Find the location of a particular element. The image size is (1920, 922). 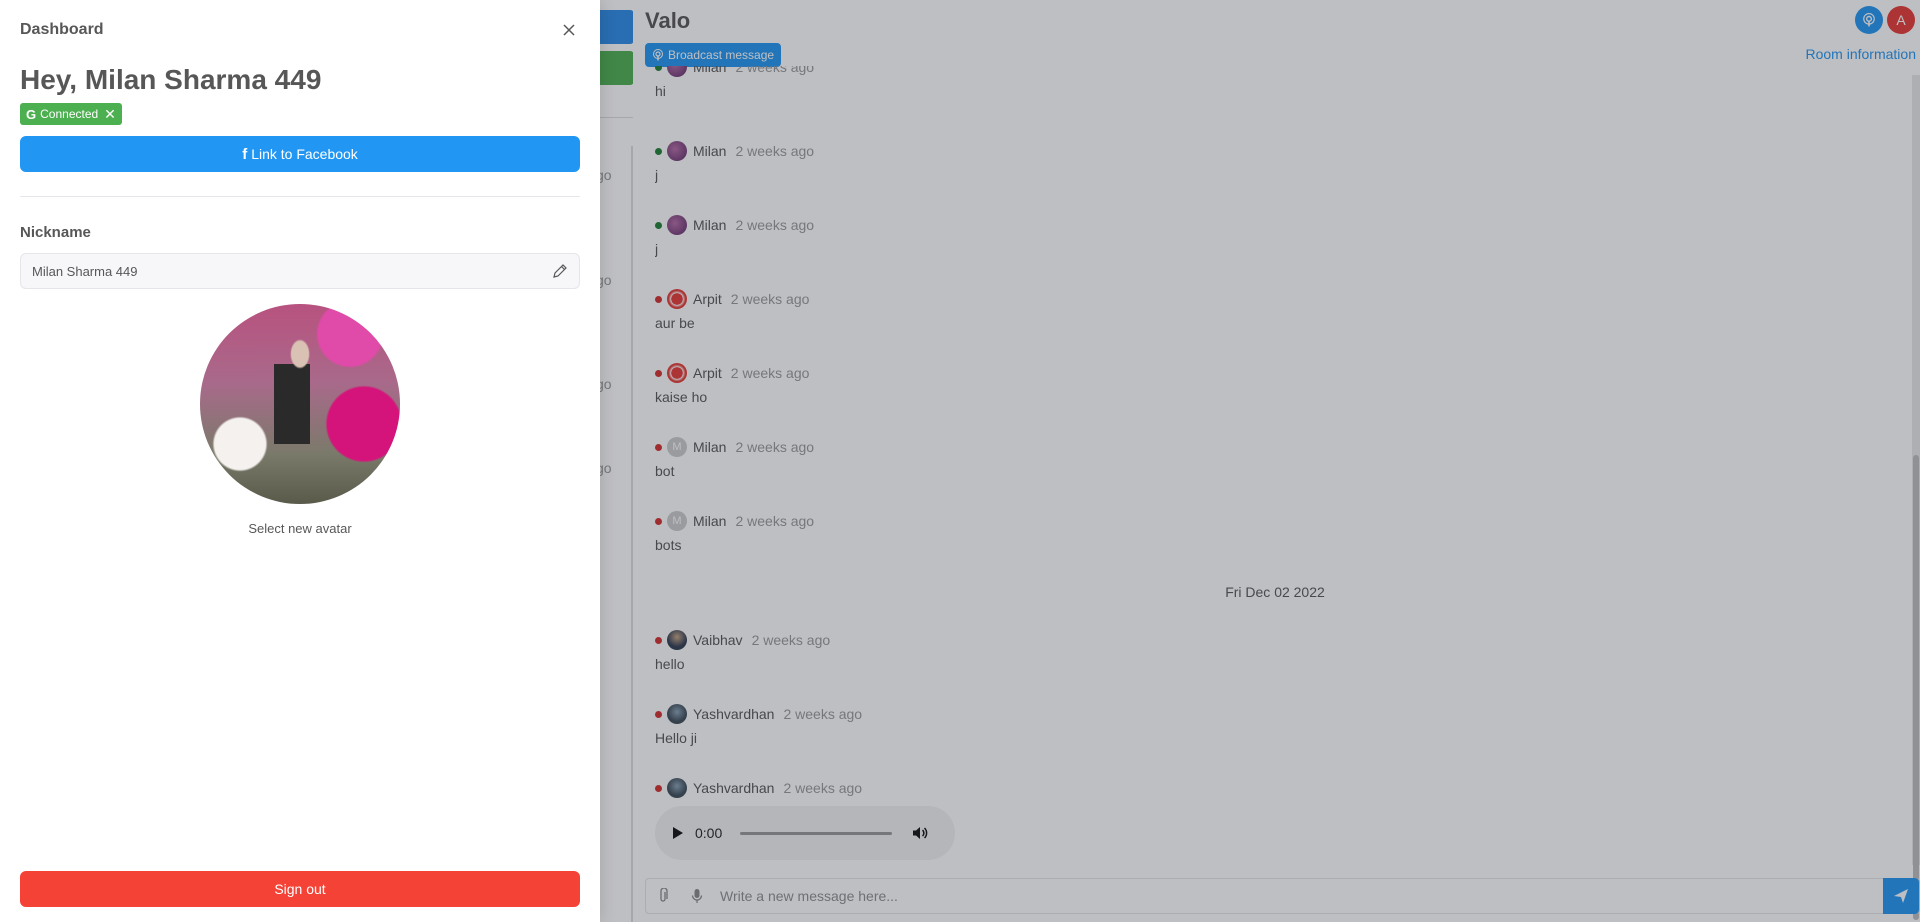

google-connected-badge: G Connected ✕ is located at coordinates (71, 114).